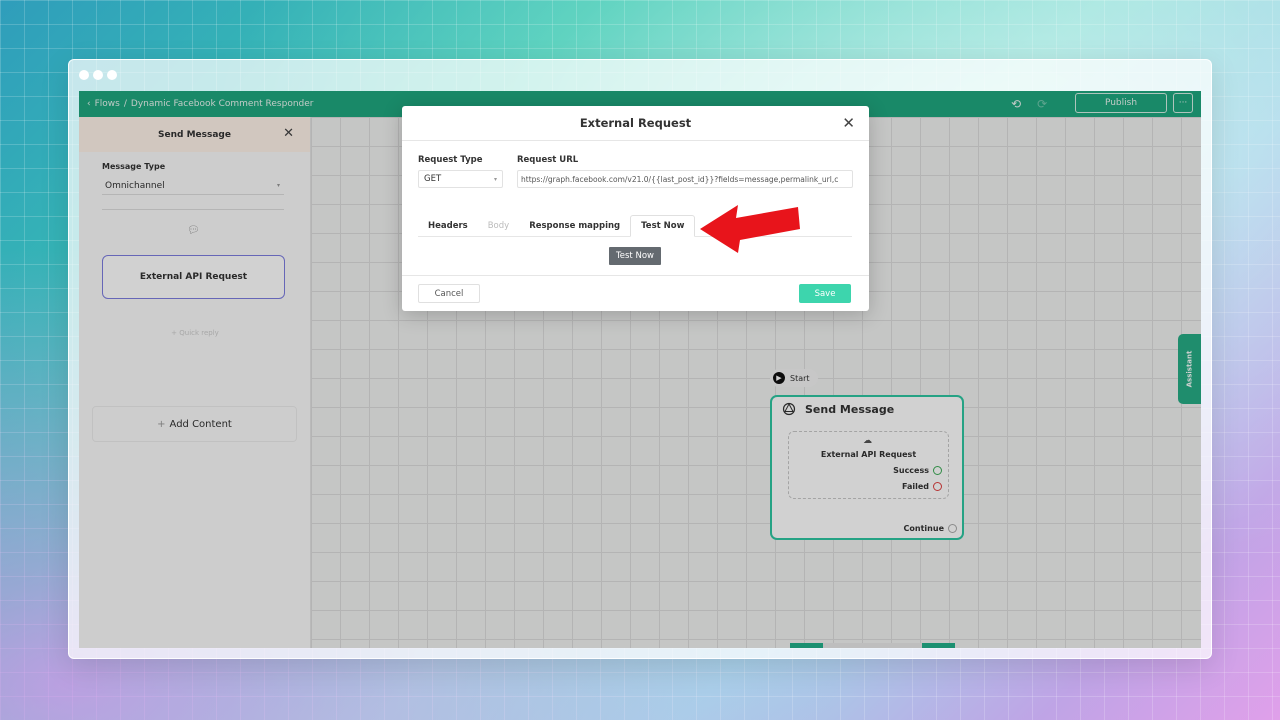  Describe the element at coordinates (548, 160) in the screenshot. I see `request-url-label: Request URL` at that location.